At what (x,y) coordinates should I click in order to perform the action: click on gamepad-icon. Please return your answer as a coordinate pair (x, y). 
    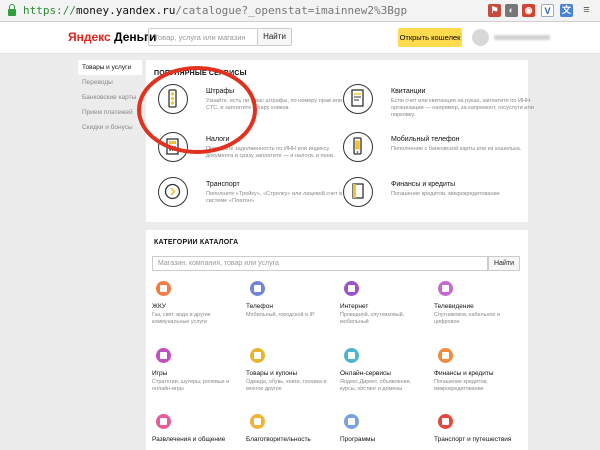
    Looking at the image, I should click on (163, 355).